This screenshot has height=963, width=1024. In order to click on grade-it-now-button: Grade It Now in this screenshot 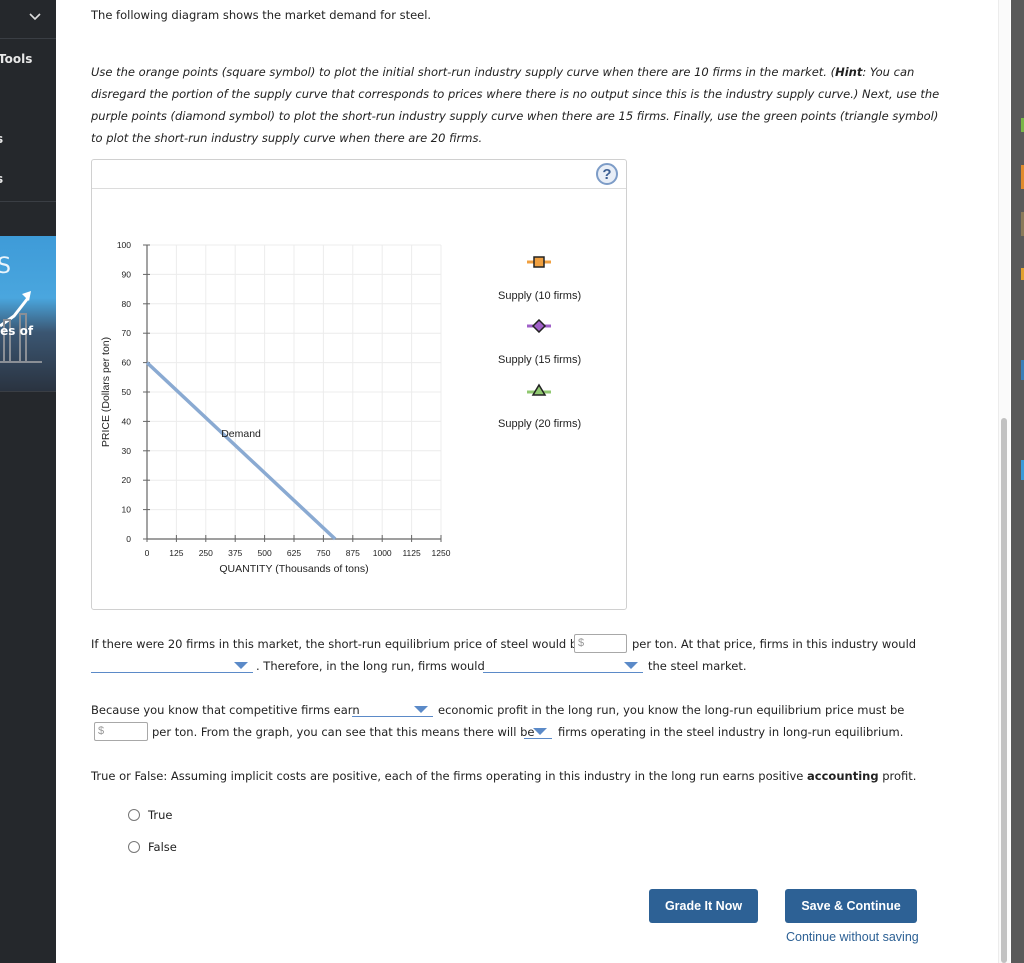, I will do `click(703, 906)`.